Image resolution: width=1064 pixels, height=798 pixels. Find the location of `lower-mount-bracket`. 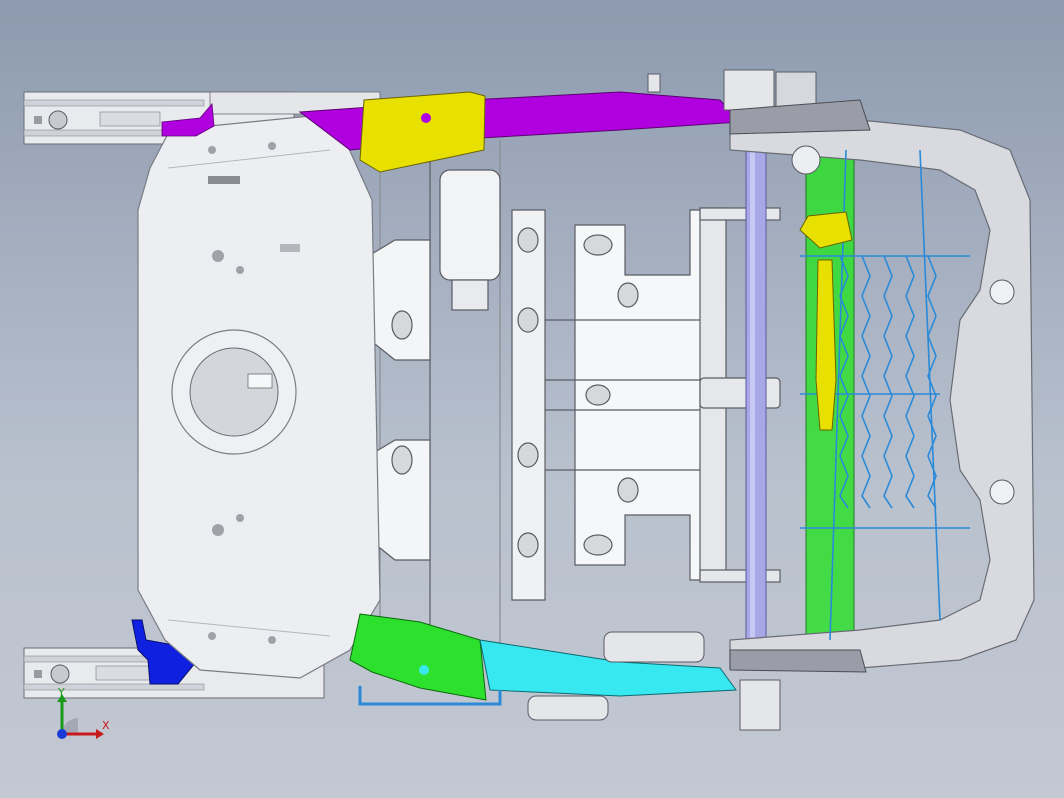

lower-mount-bracket is located at coordinates (418, 657).